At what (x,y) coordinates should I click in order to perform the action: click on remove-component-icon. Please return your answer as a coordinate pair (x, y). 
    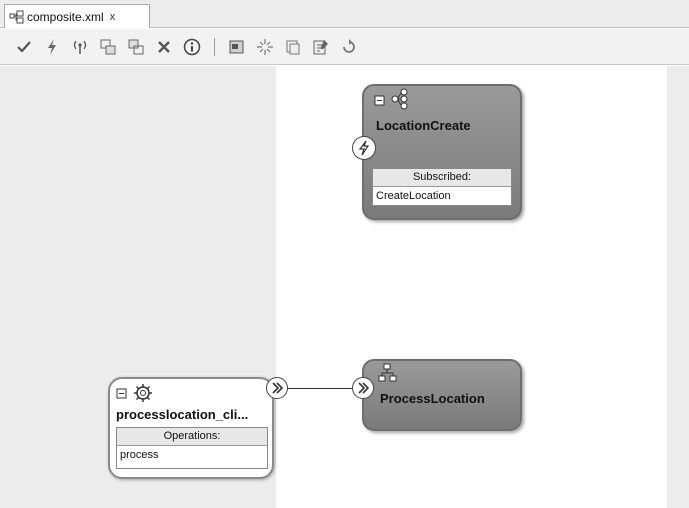
    Looking at the image, I should click on (136, 47).